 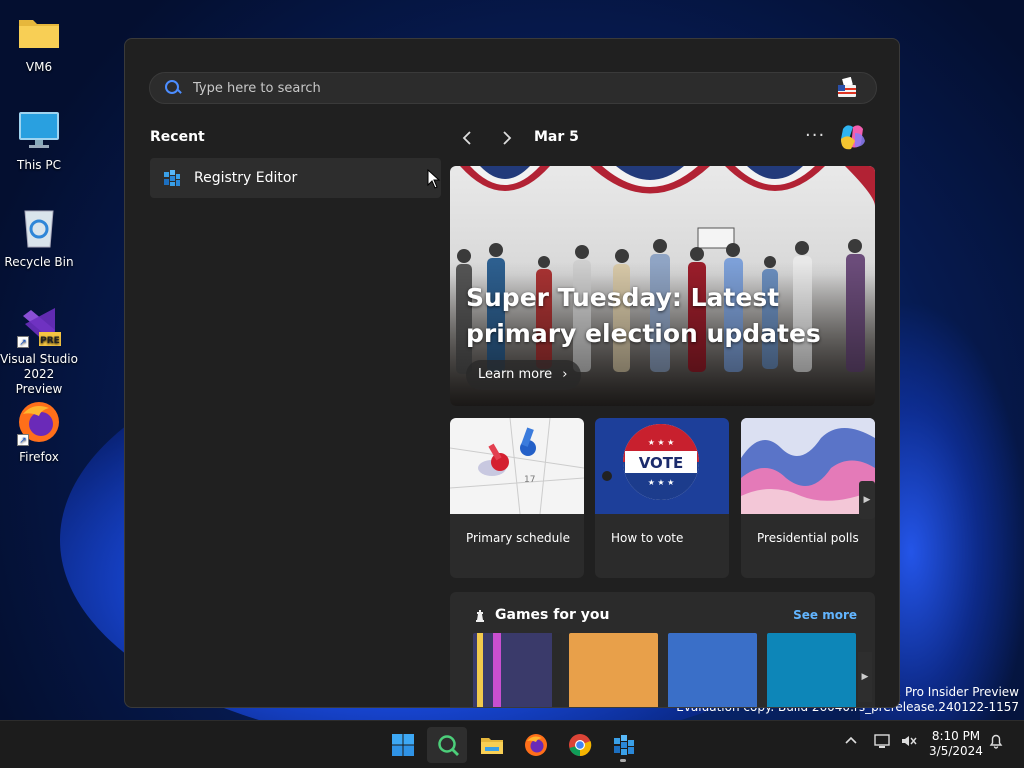 I want to click on bell-icon, so click(x=996, y=741).